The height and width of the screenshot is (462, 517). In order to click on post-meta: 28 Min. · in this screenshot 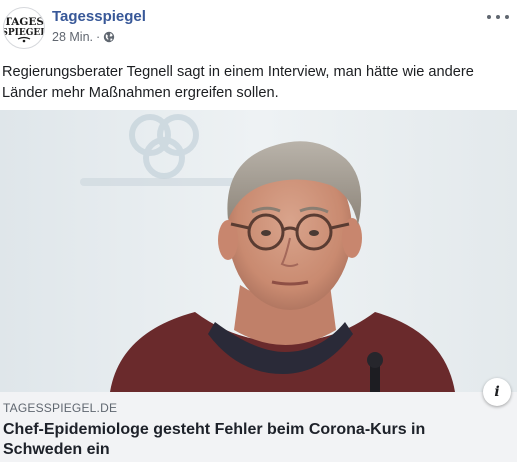, I will do `click(83, 37)`.